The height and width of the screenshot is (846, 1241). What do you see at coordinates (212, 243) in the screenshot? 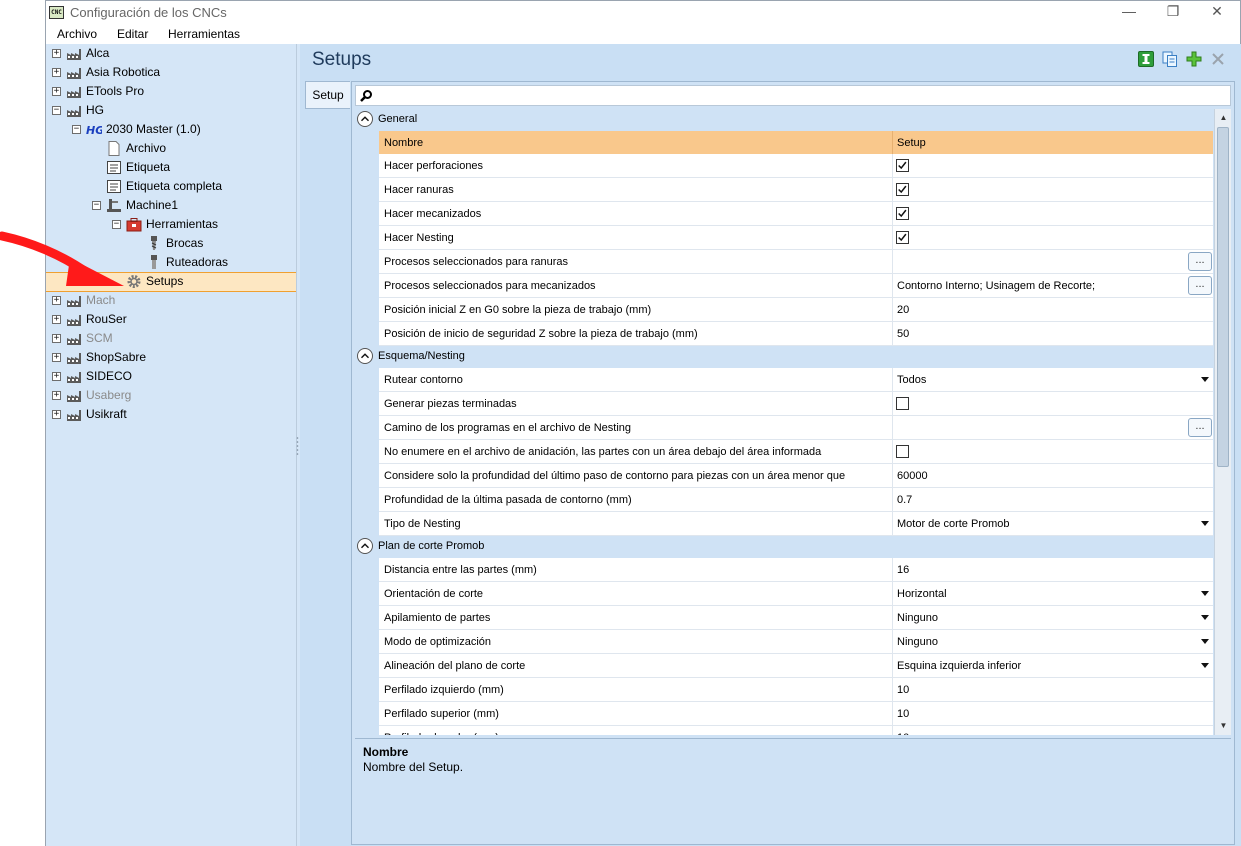
I see `tree-node-brocas: Brocas` at bounding box center [212, 243].